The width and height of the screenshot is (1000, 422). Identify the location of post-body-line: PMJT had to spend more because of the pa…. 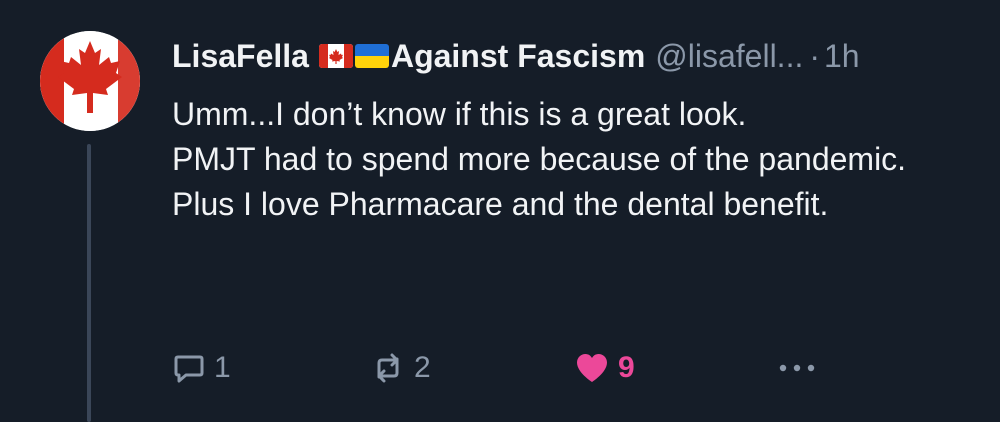
(539, 159).